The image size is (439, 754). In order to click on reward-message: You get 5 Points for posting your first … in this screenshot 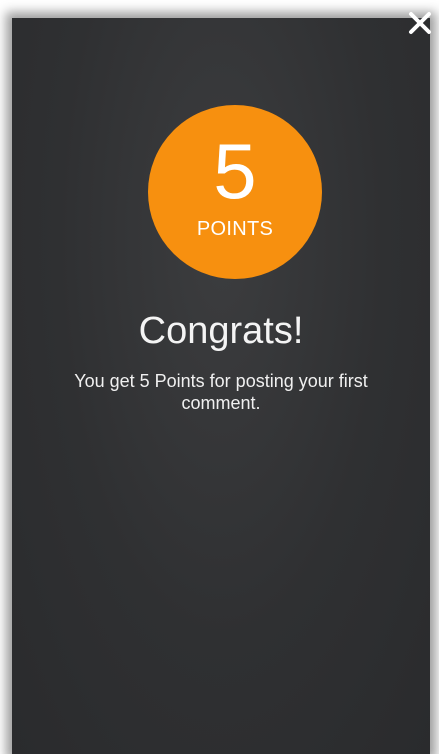, I will do `click(221, 392)`.